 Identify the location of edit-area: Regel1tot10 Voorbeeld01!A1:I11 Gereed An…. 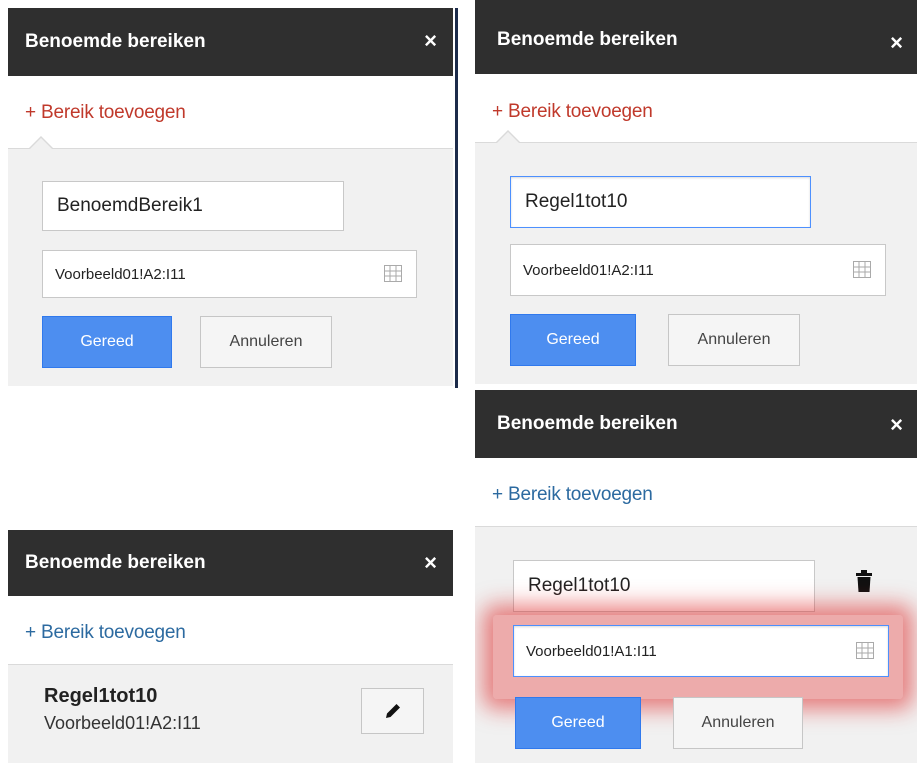
(696, 645).